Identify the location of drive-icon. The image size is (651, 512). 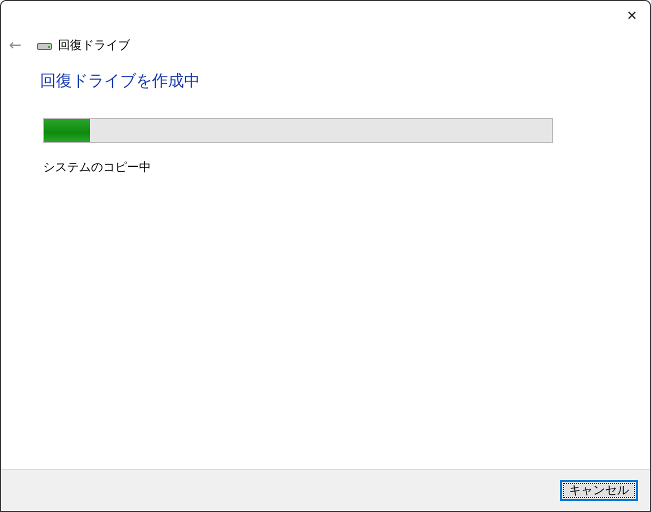
(44, 45).